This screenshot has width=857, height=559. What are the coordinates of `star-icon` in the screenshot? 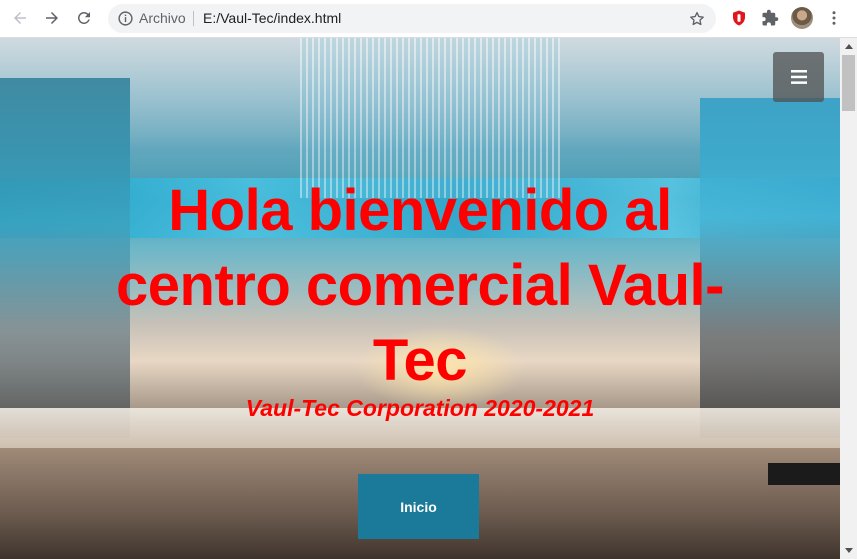 It's located at (697, 19).